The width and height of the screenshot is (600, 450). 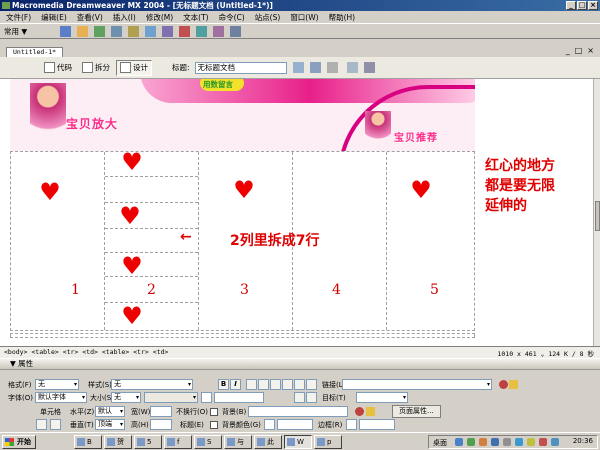 What do you see at coordinates (185, 31) in the screenshot?
I see `date-icon` at bounding box center [185, 31].